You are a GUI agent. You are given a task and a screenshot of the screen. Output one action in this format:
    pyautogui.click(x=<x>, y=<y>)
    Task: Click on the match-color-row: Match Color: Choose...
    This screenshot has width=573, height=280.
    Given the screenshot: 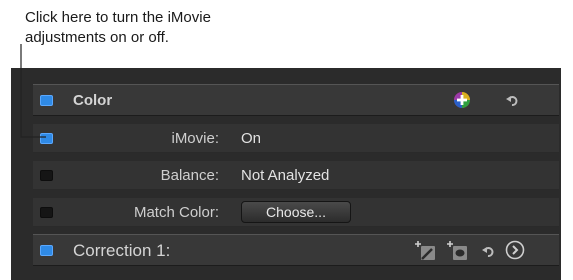 What is the action you would take?
    pyautogui.click(x=296, y=212)
    